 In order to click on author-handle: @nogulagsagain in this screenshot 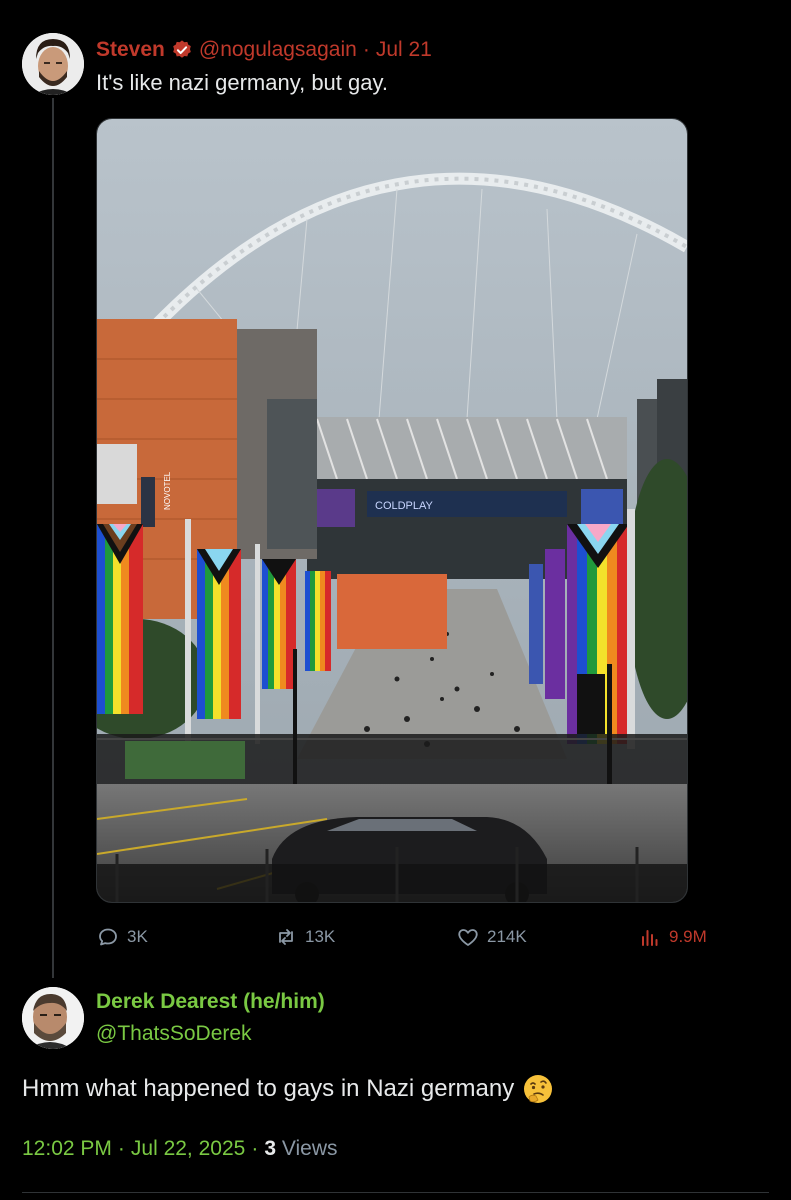, I will do `click(278, 50)`.